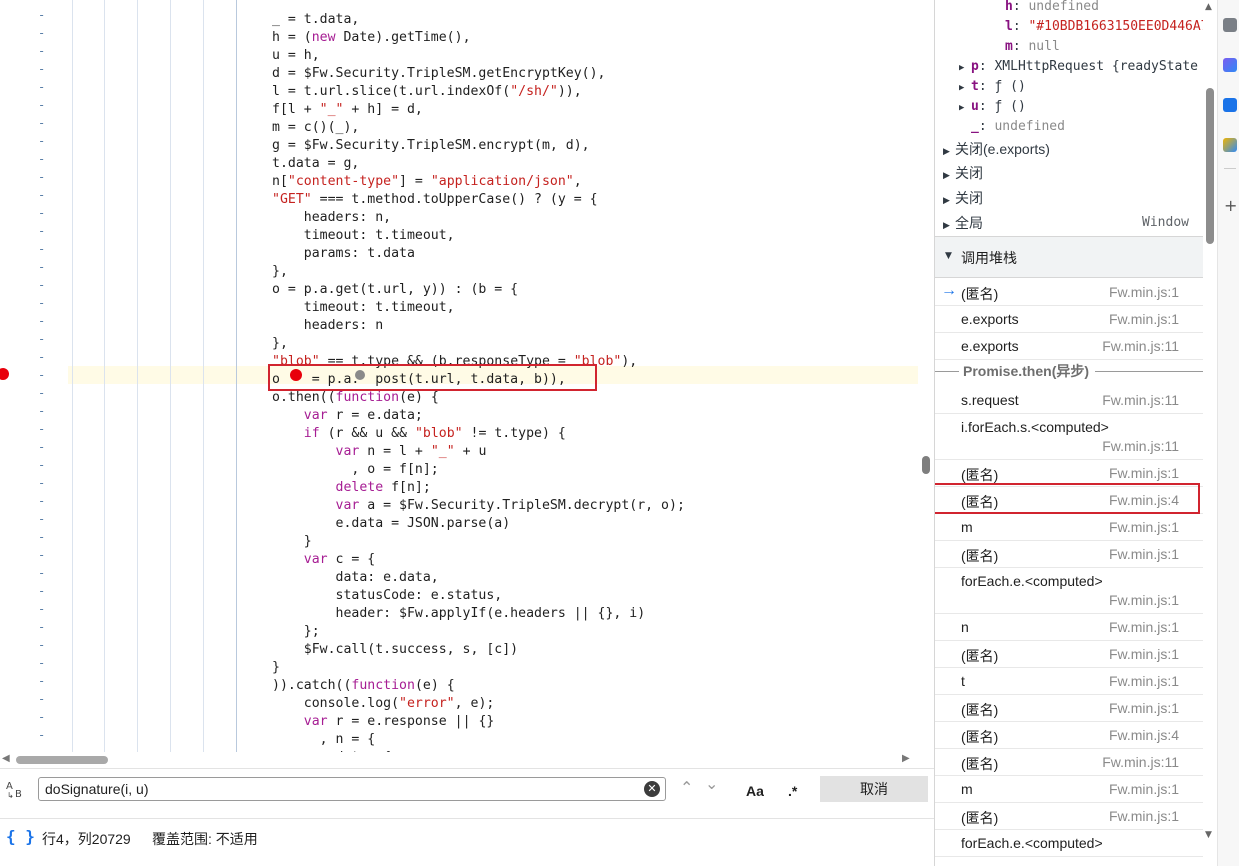 The width and height of the screenshot is (1239, 867). I want to click on callstack-frame: (匿名) Fw.min.js:11, so click(1069, 762).